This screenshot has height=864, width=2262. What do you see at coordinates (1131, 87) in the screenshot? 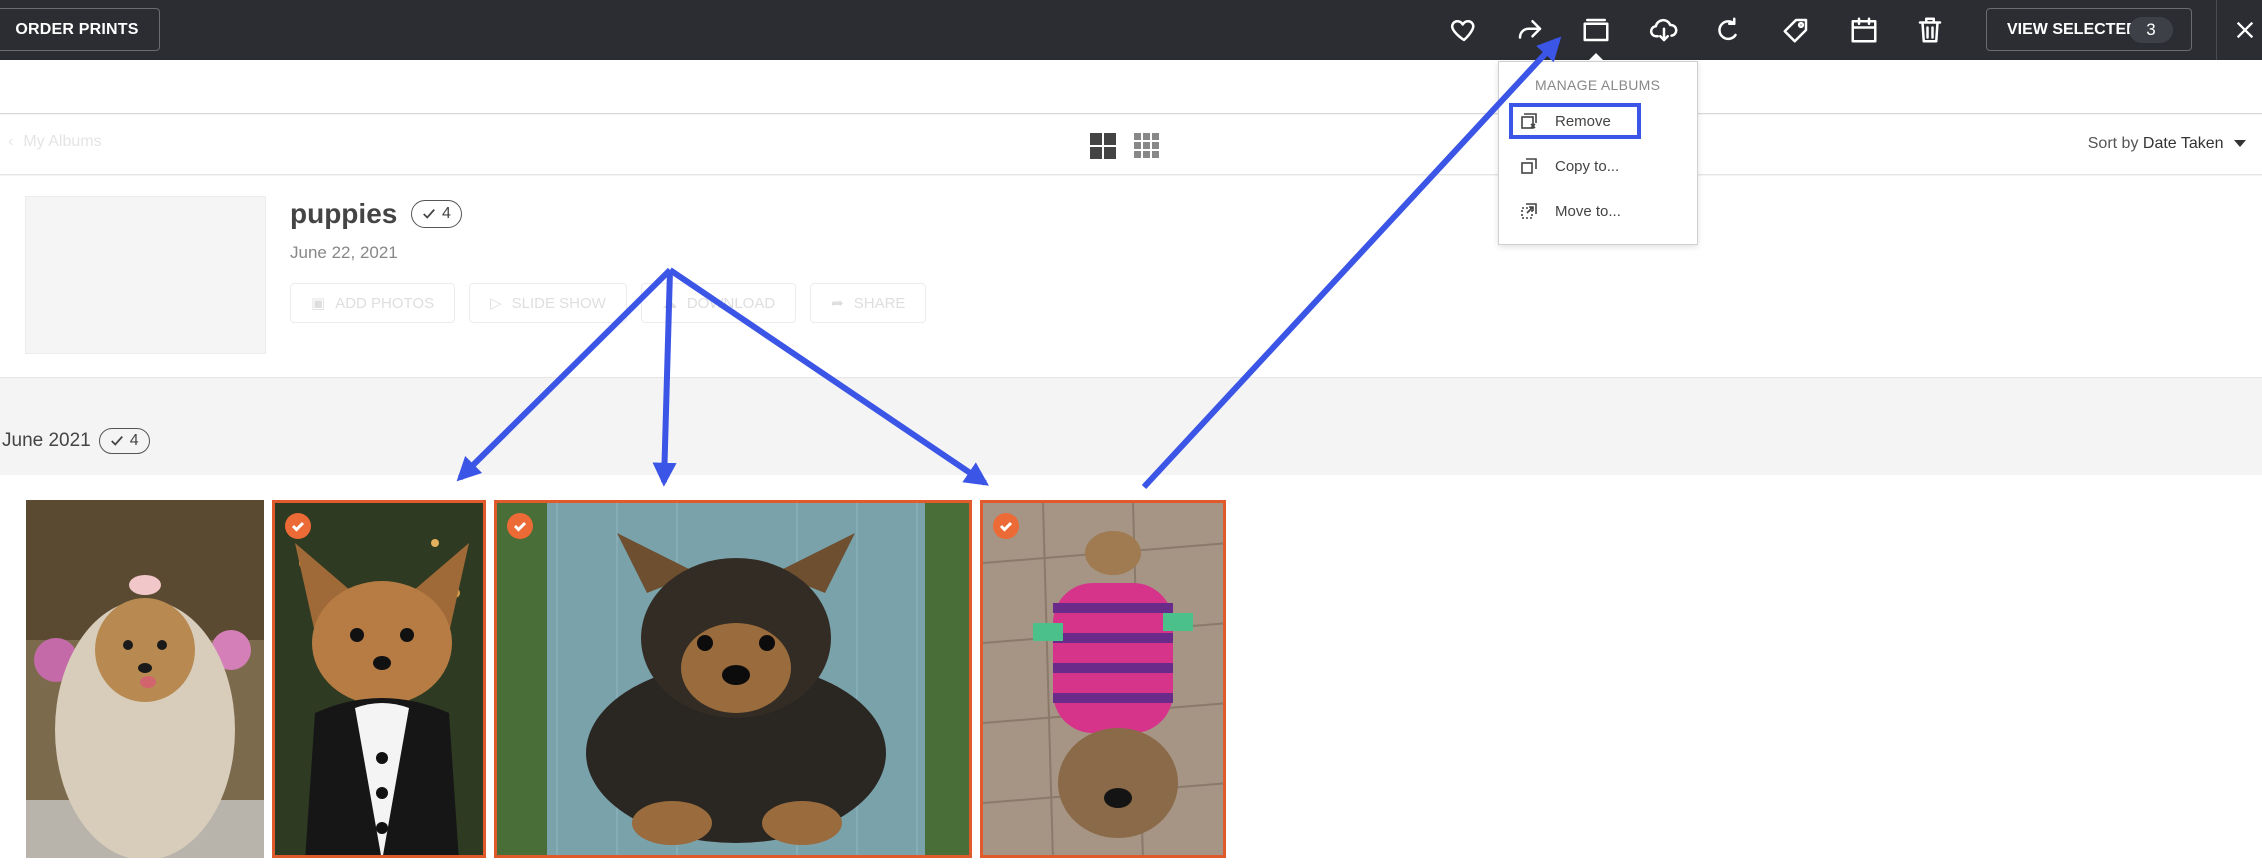
I see `sub-header` at bounding box center [1131, 87].